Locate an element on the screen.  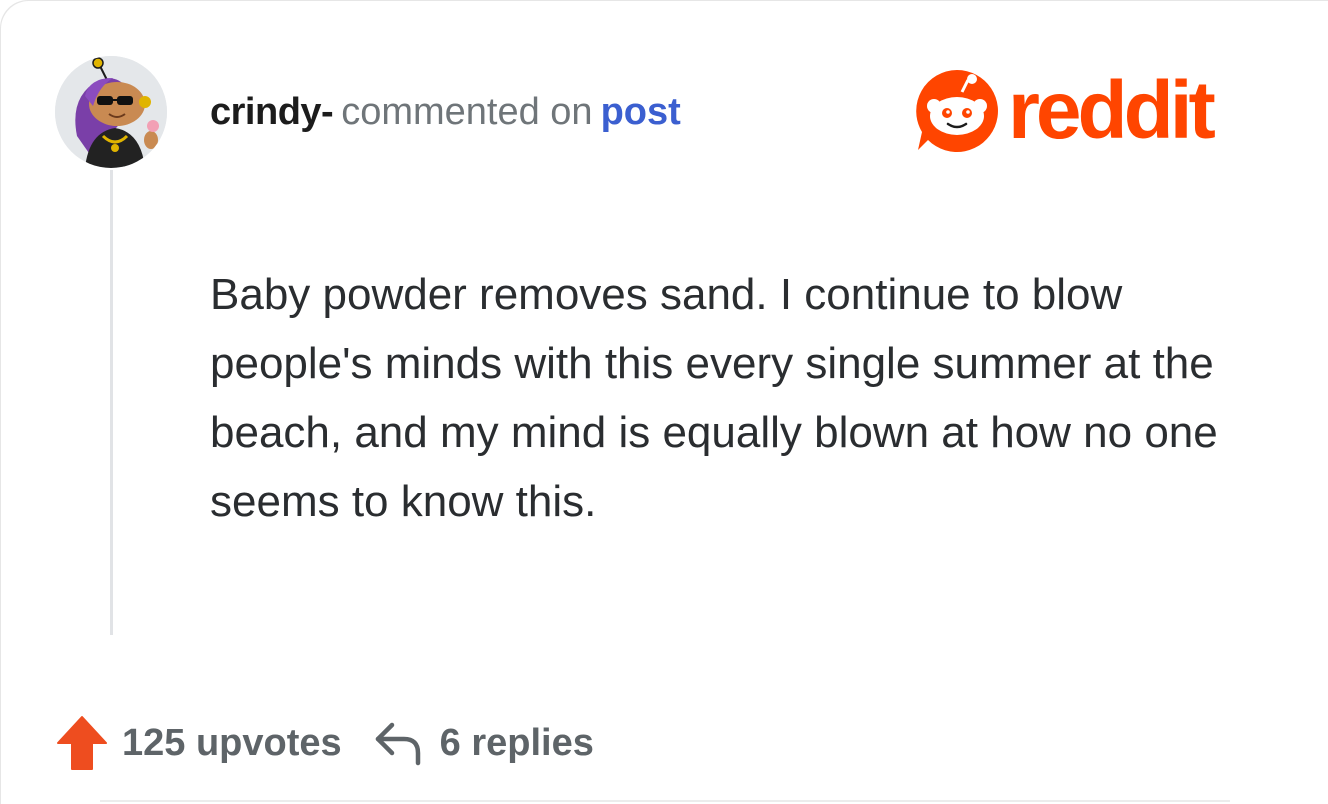
thread-line is located at coordinates (111, 402).